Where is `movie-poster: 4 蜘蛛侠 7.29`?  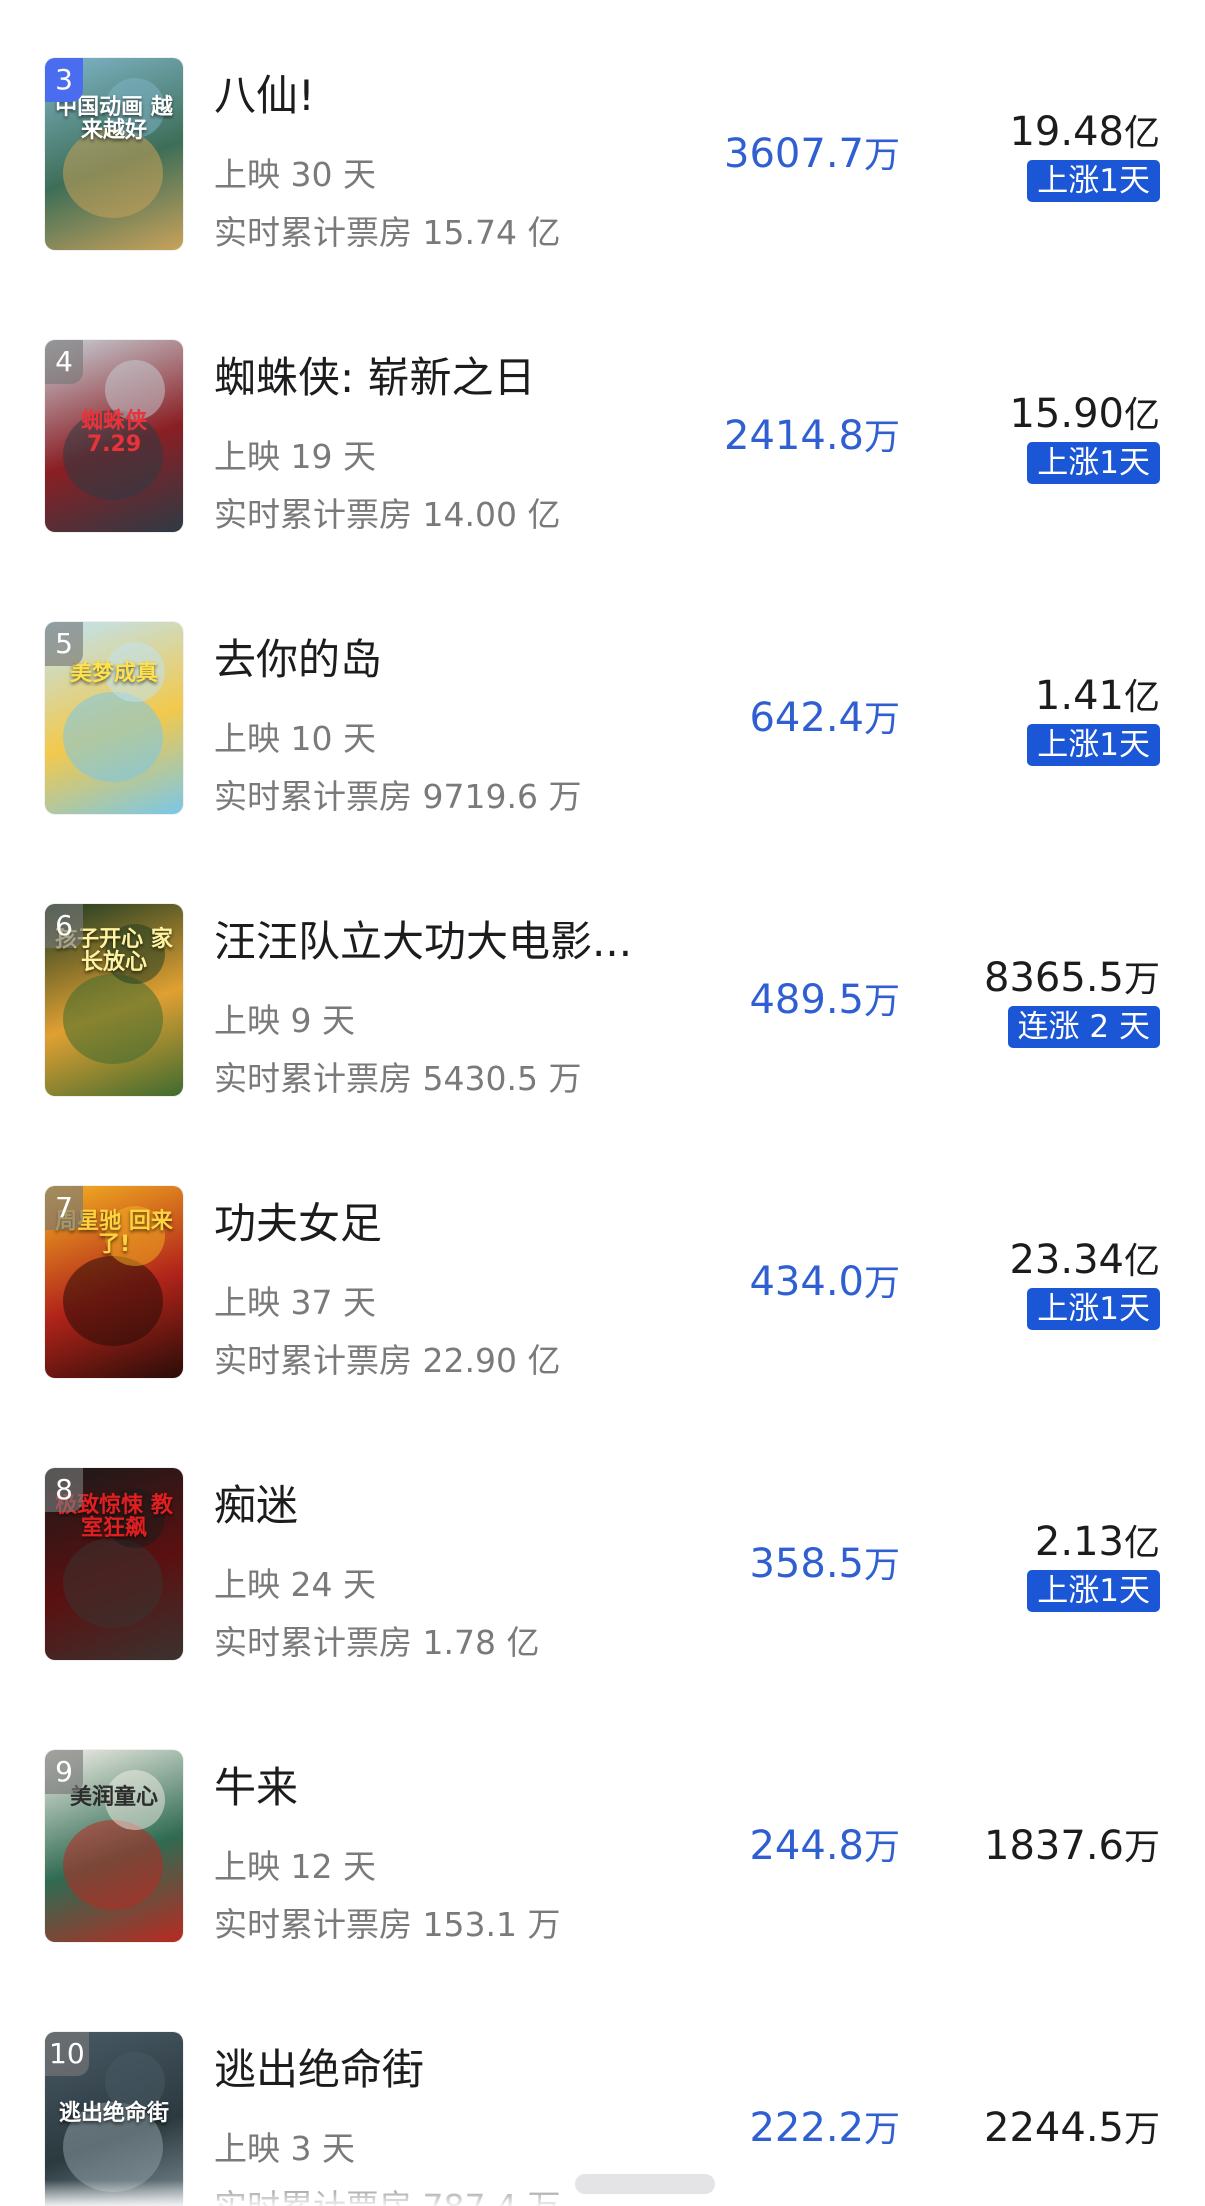 movie-poster: 4 蜘蛛侠 7.29 is located at coordinates (114, 436).